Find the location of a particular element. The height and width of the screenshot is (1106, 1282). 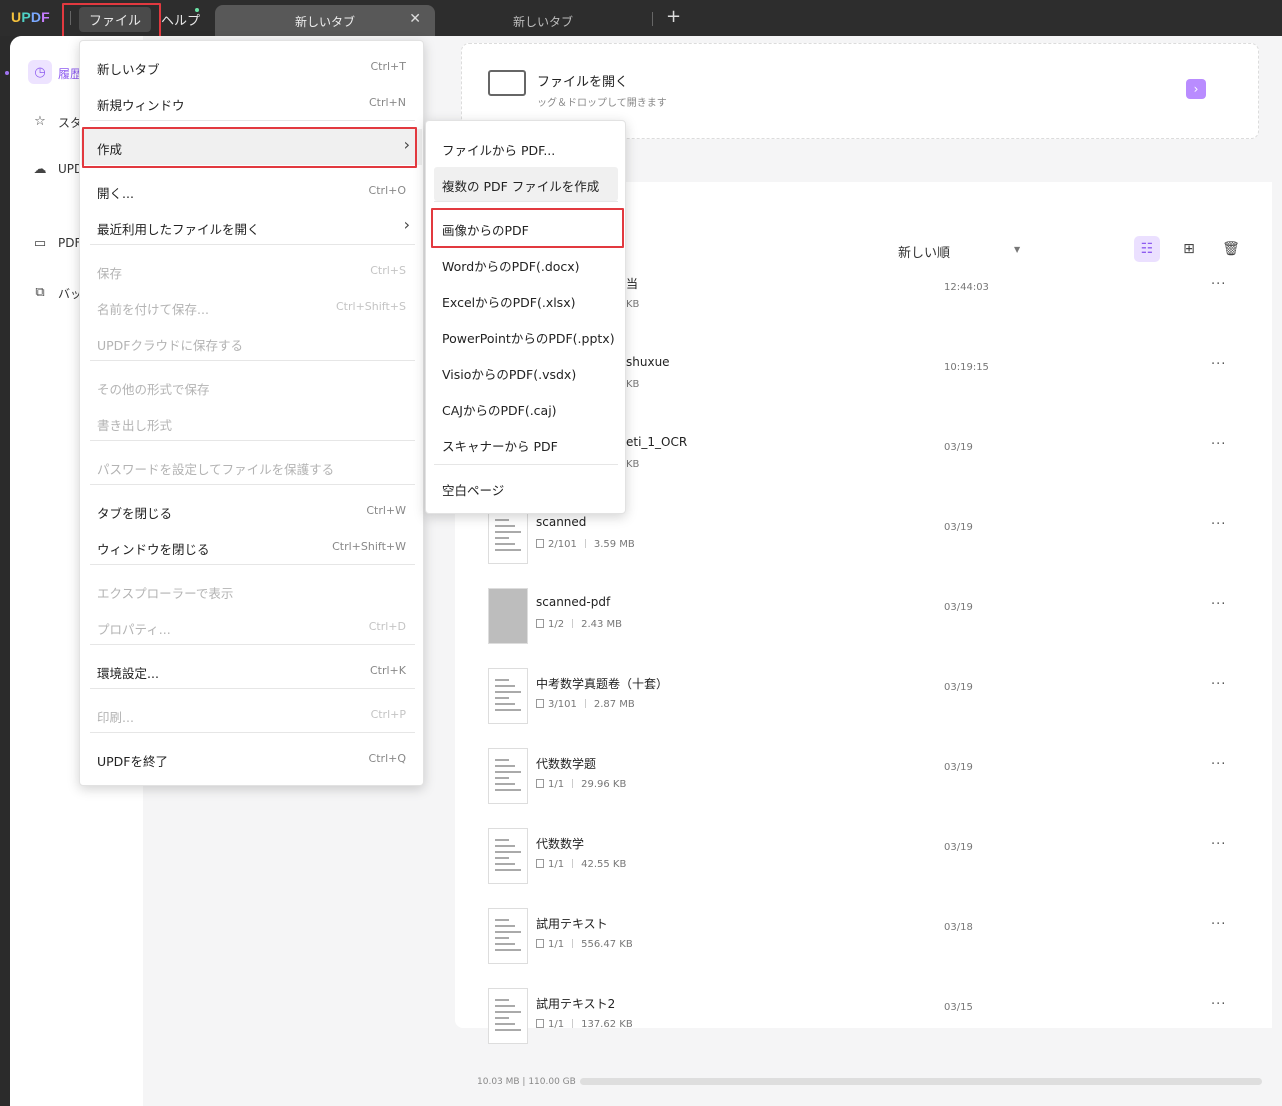

file-menu-item: 新しいタブ Ctrl+T is located at coordinates (251, 67).